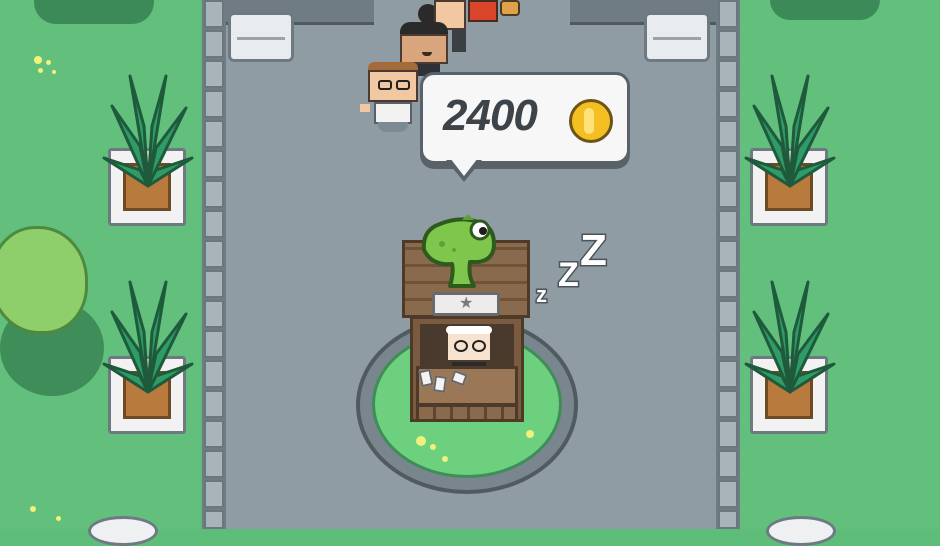 This screenshot has width=940, height=546. What do you see at coordinates (677, 37) in the screenshot?
I see `bench-right` at bounding box center [677, 37].